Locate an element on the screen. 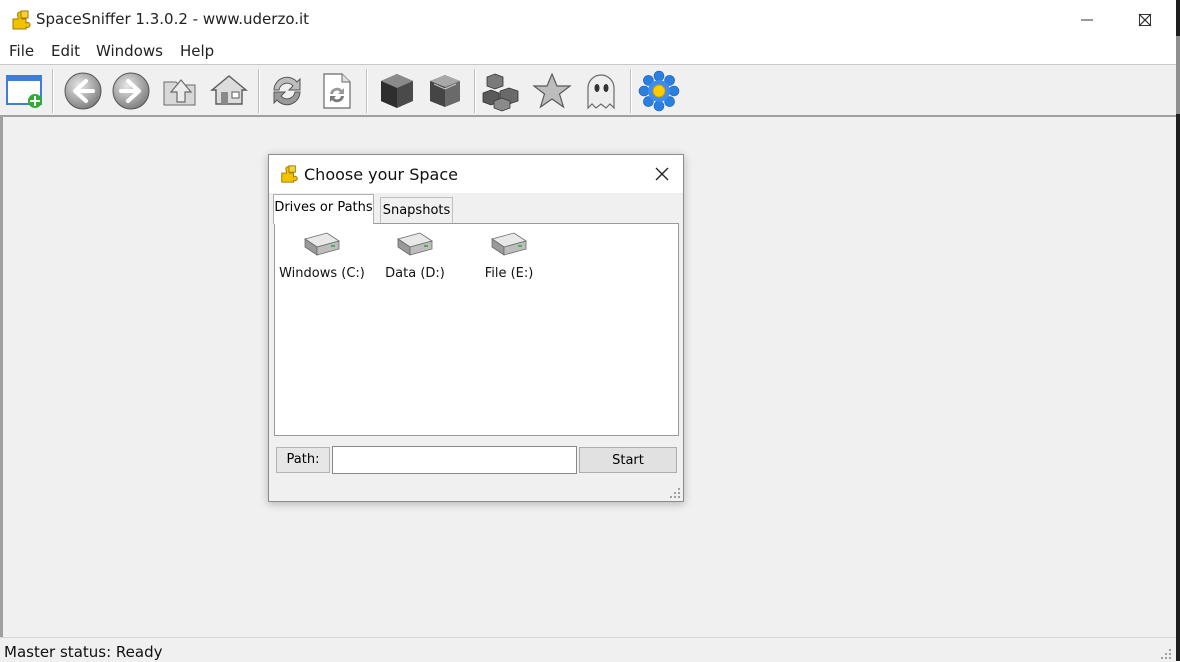 This screenshot has width=1180, height=662. close-button is located at coordinates (1145, 20).